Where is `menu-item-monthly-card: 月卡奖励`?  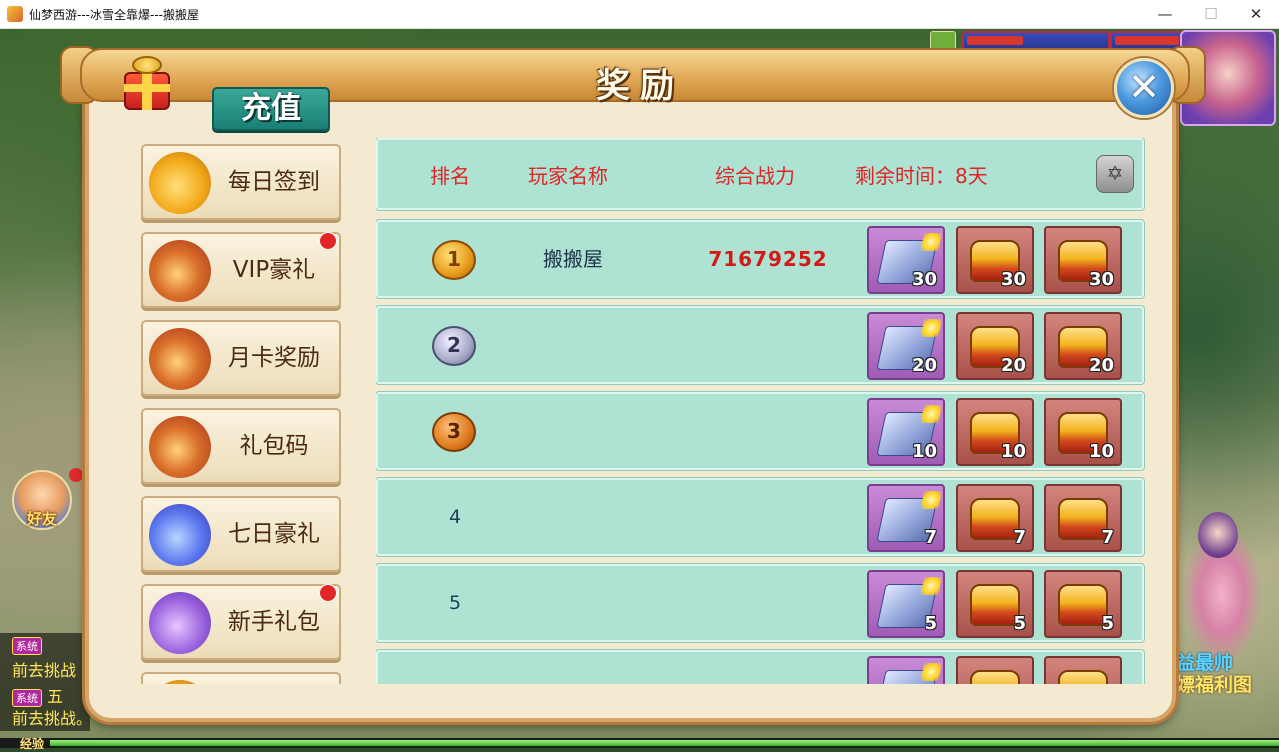 menu-item-monthly-card: 月卡奖励 is located at coordinates (241, 358).